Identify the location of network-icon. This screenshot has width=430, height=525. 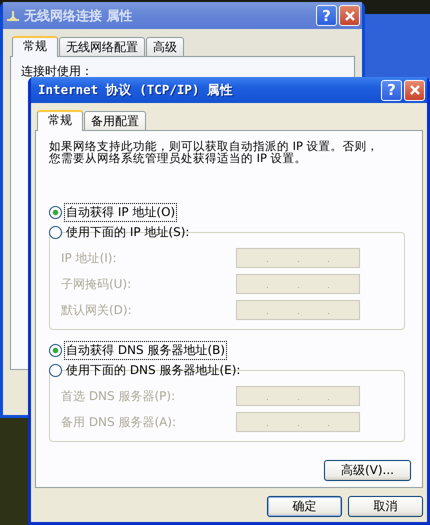
(13, 16).